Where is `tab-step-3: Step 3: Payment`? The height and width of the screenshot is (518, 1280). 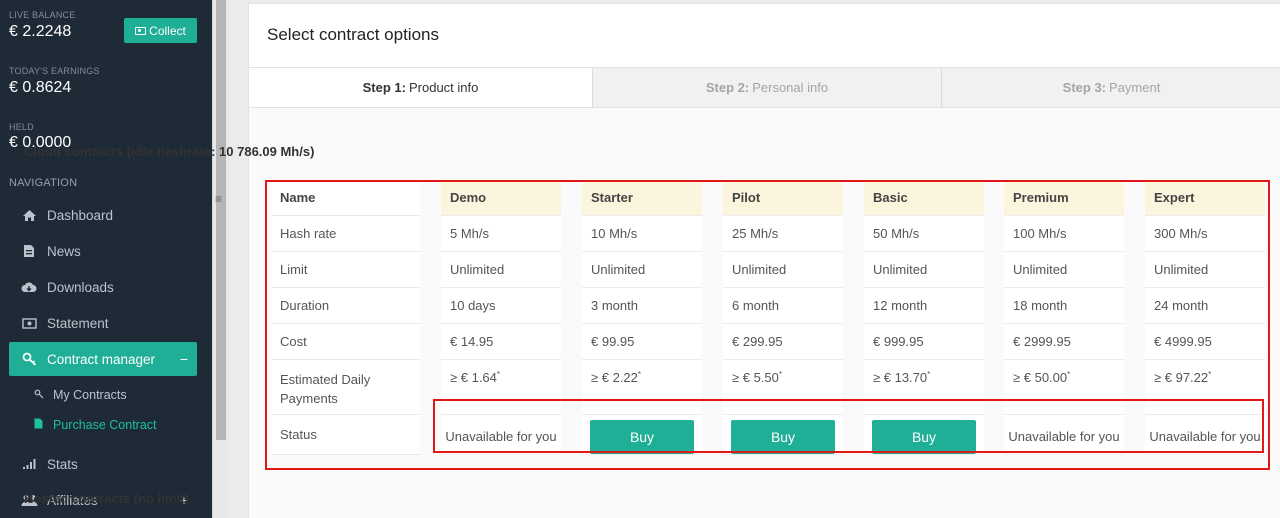 tab-step-3: Step 3: Payment is located at coordinates (1111, 87).